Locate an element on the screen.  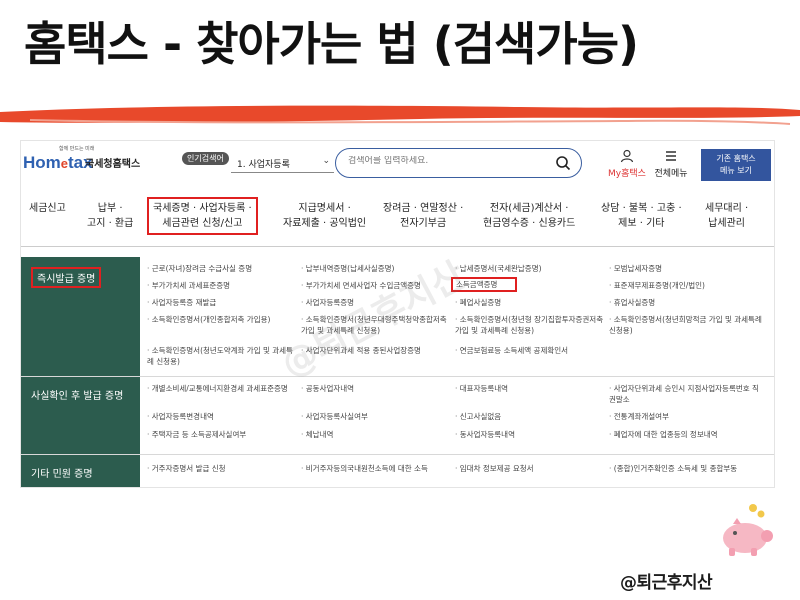
list-item: 부가가치세 과세표준증명 is located at coordinates (221, 285).